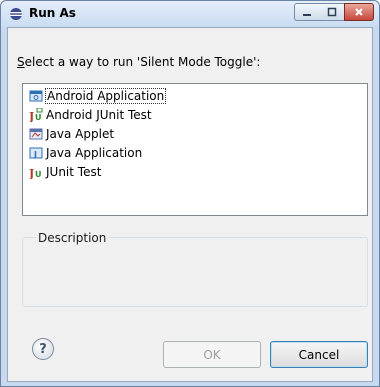  I want to click on maximize-button, so click(332, 12).